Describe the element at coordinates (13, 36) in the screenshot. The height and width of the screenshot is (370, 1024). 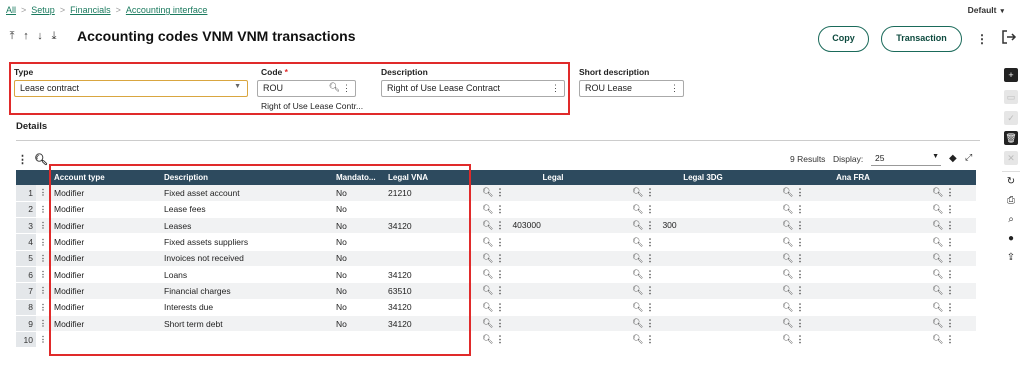
I see `first-record-icon: ⤒` at that location.